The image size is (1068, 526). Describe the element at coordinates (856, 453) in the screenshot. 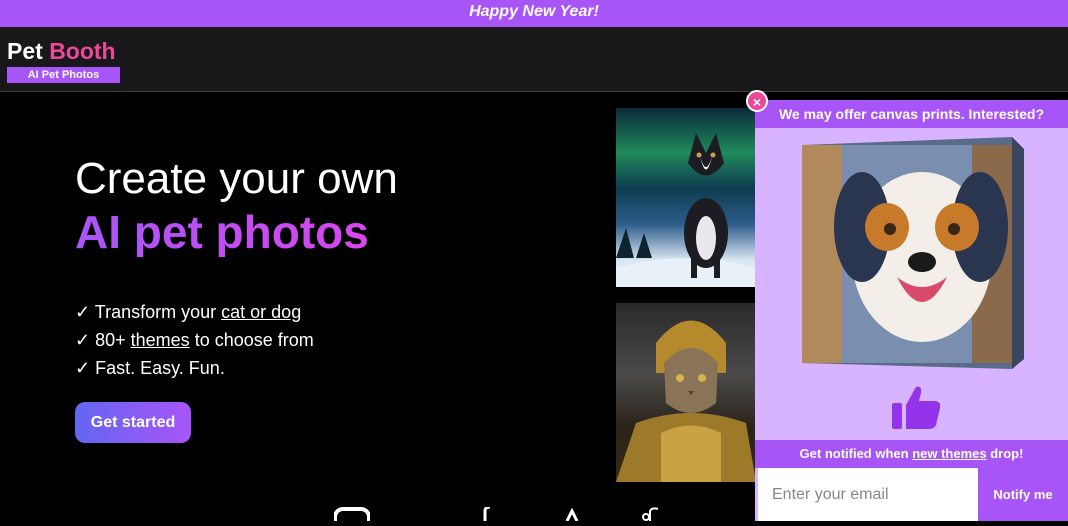

I see `notify-text: Get notified when` at that location.